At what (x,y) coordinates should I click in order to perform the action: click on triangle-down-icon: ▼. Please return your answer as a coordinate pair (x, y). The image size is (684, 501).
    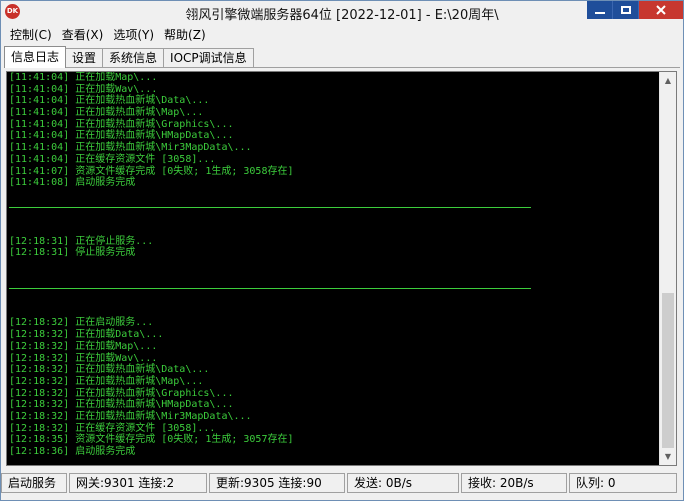
    Looking at the image, I should click on (668, 456).